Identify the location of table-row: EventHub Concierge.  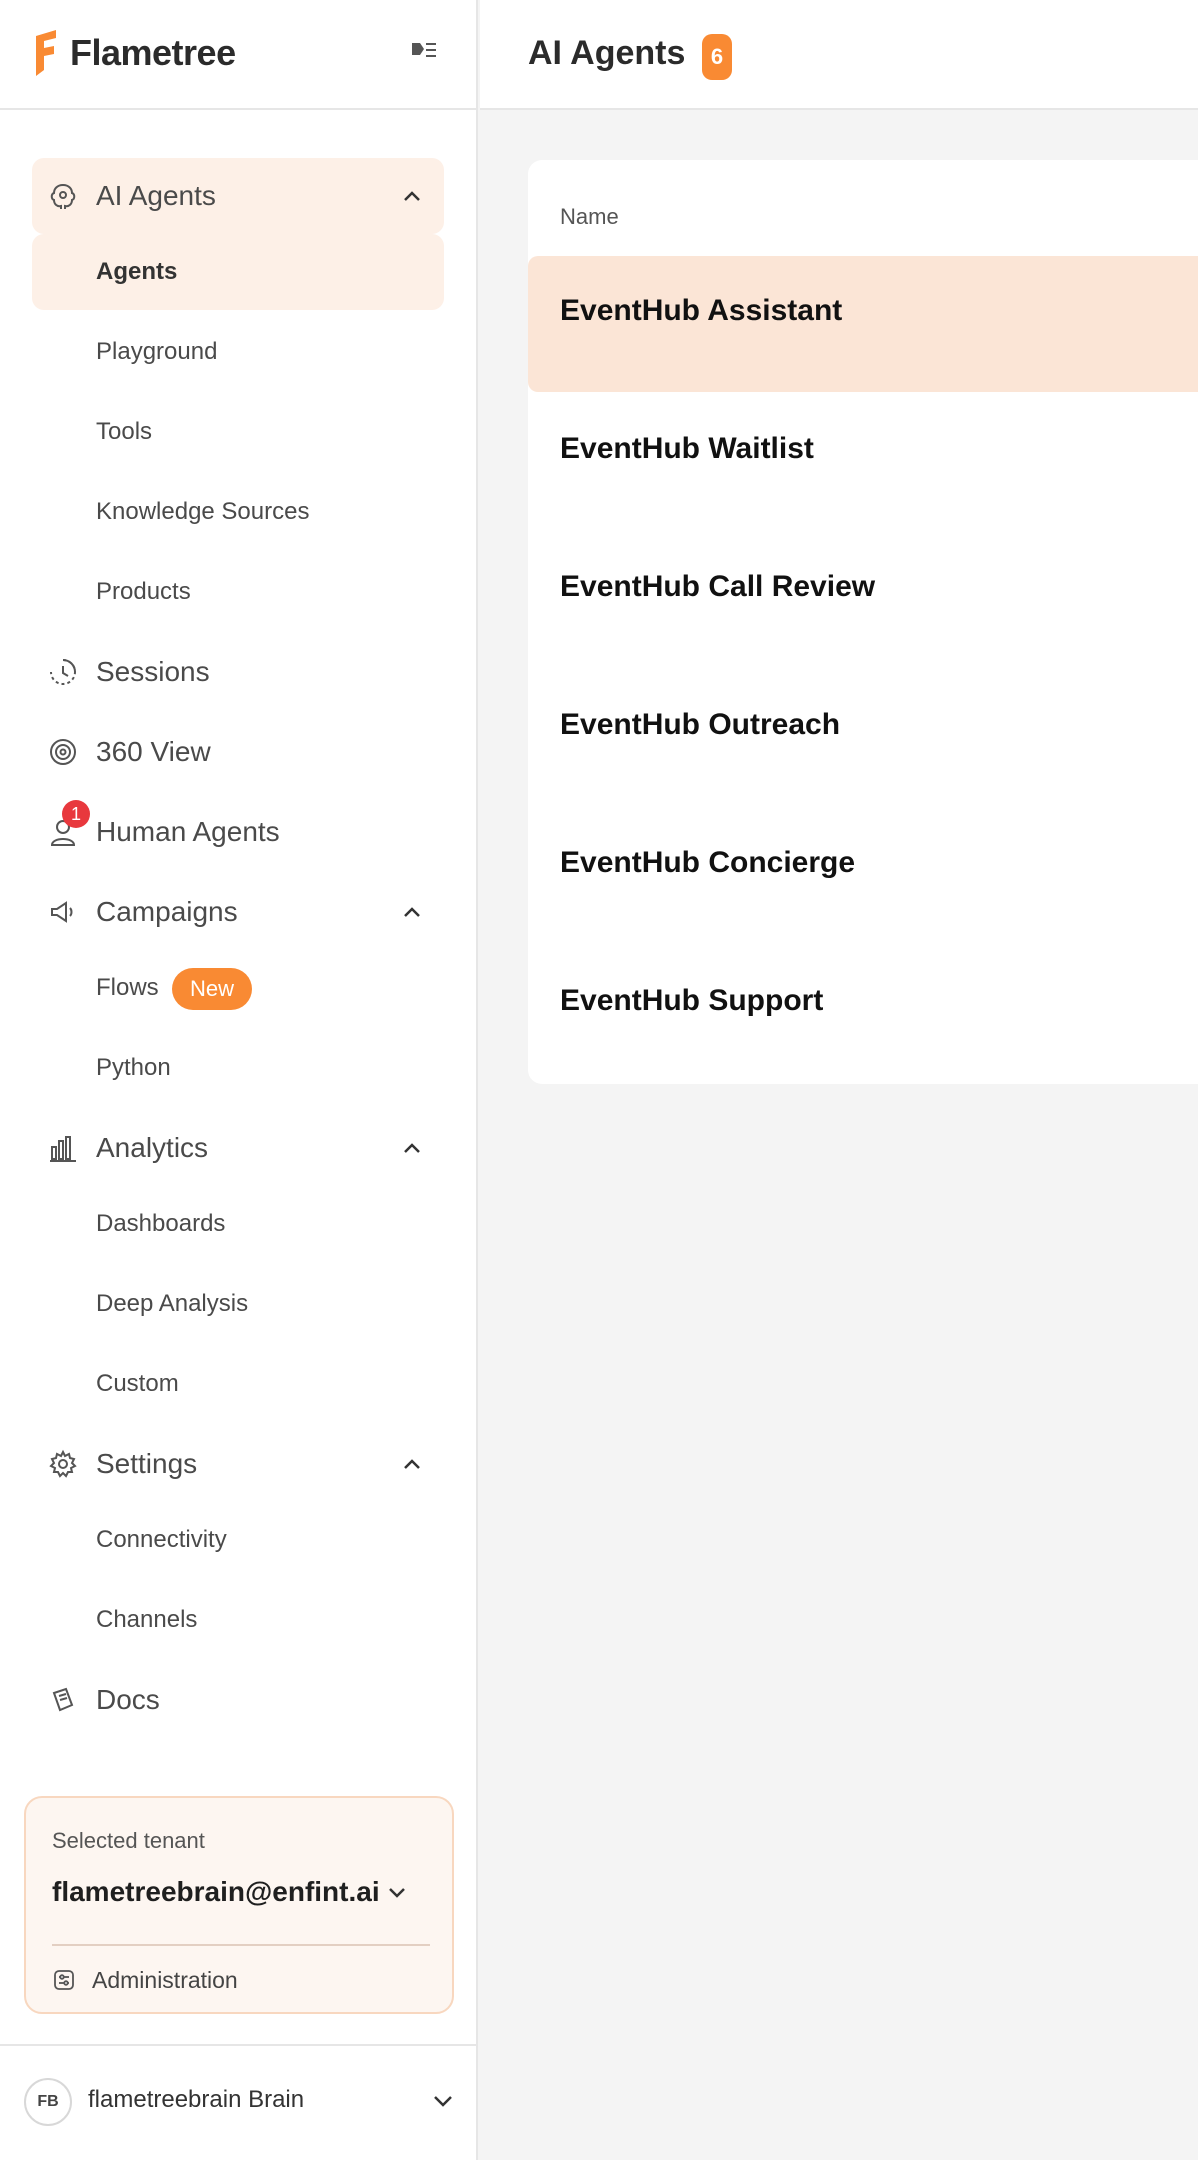
(863, 876).